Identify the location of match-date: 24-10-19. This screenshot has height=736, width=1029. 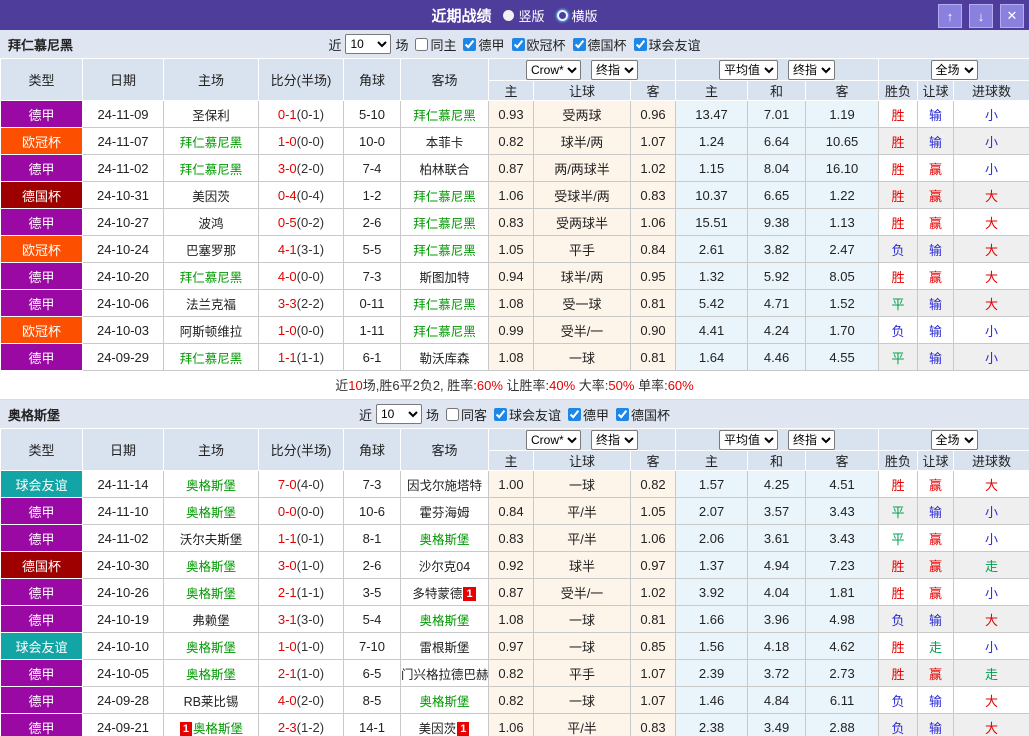
(123, 619).